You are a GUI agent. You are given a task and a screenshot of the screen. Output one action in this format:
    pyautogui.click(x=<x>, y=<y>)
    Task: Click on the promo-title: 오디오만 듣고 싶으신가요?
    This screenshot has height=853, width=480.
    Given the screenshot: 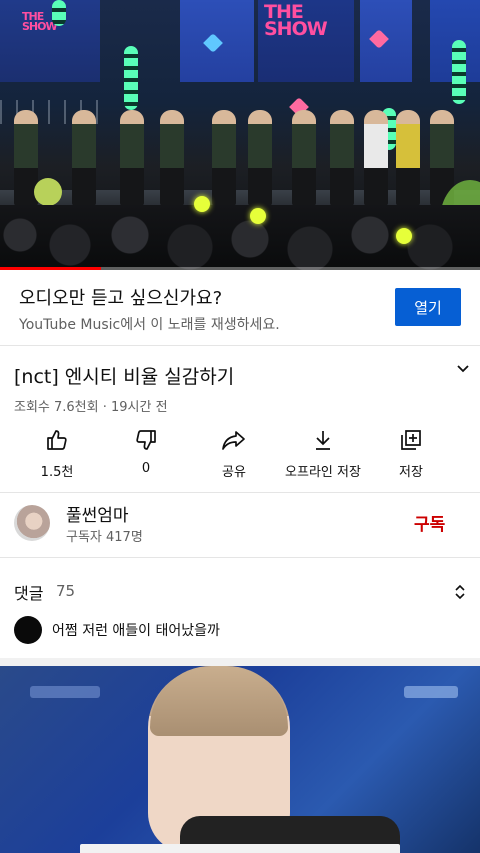 What is the action you would take?
    pyautogui.click(x=121, y=298)
    